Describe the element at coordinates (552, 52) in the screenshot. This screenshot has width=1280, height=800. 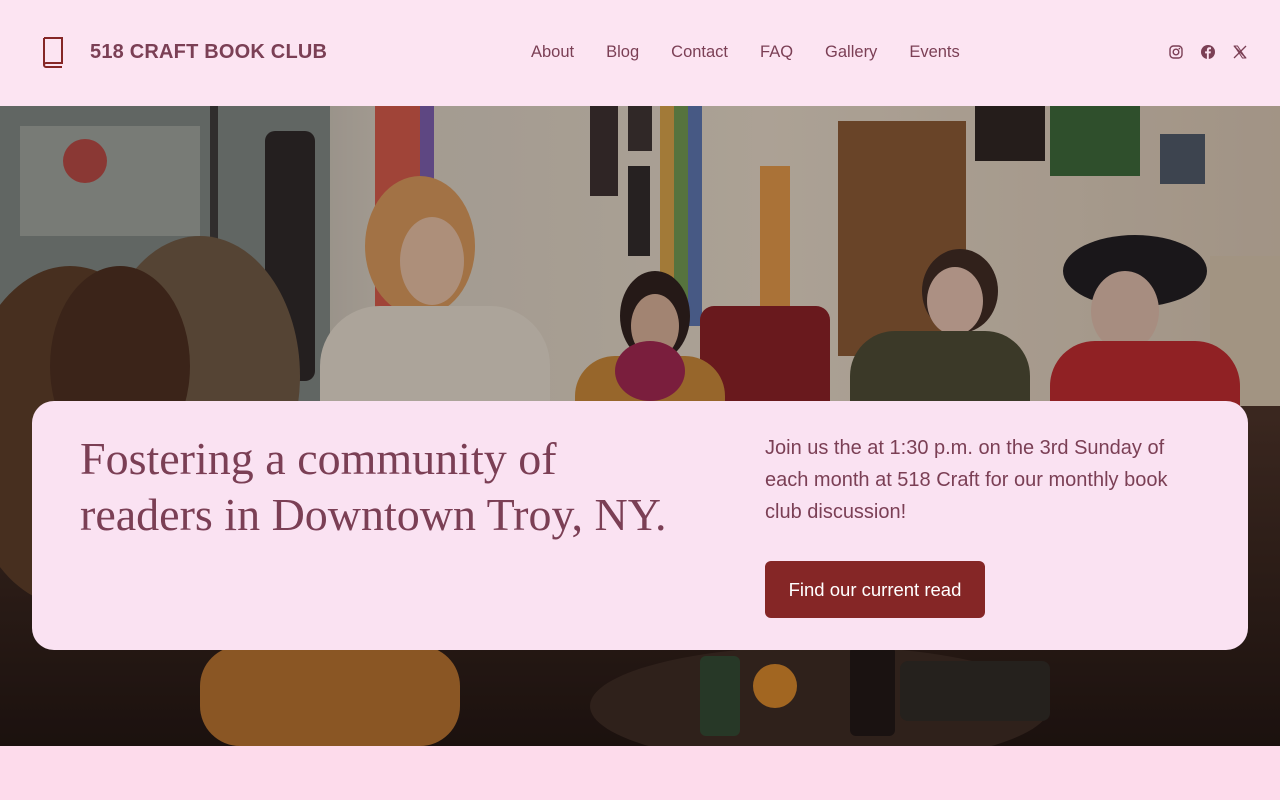
I see `nav-link-about: About` at that location.